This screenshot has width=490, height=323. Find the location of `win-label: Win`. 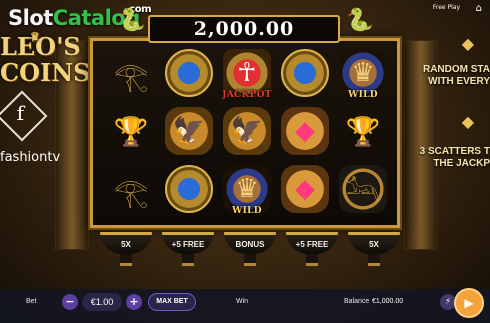

win-label: Win is located at coordinates (242, 301).